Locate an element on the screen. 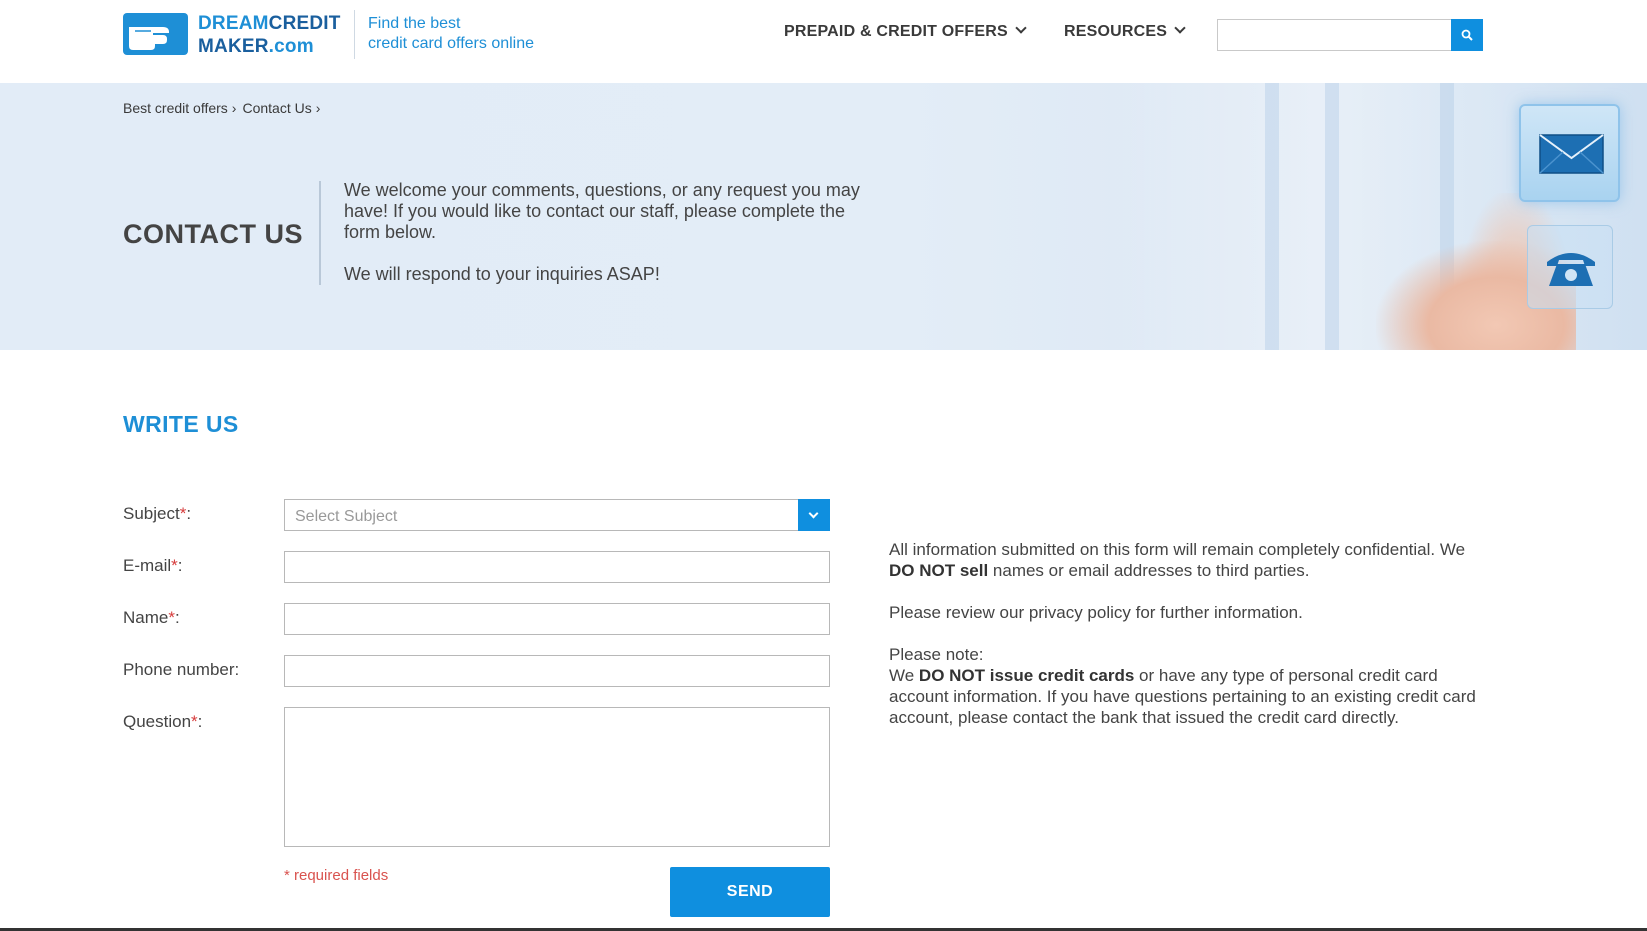  logo-wordmark: DREAMCREDIT MAKER.com is located at coordinates (269, 35).